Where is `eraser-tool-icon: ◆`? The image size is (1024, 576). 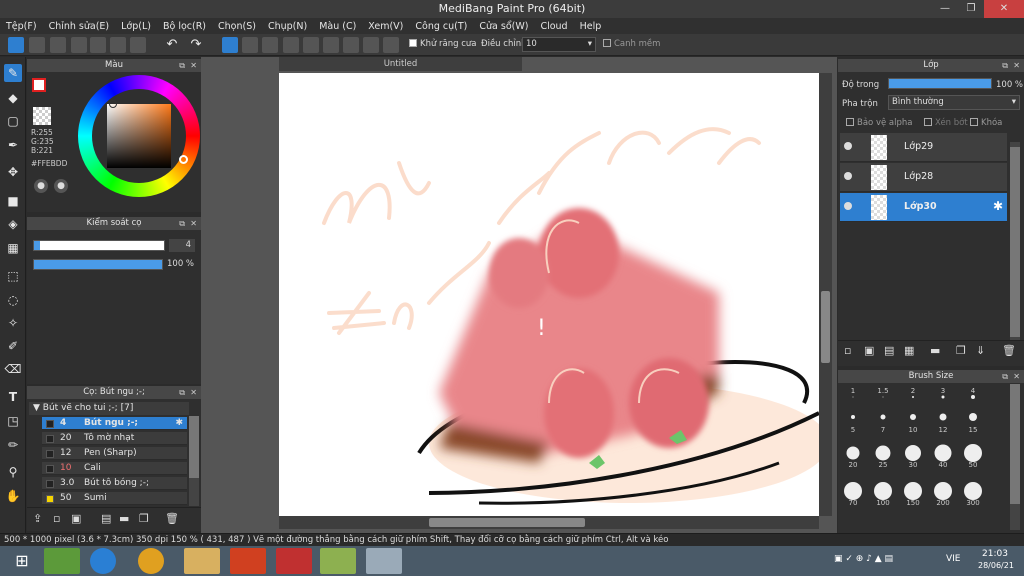
eraser-tool-icon: ◆ is located at coordinates (13, 98).